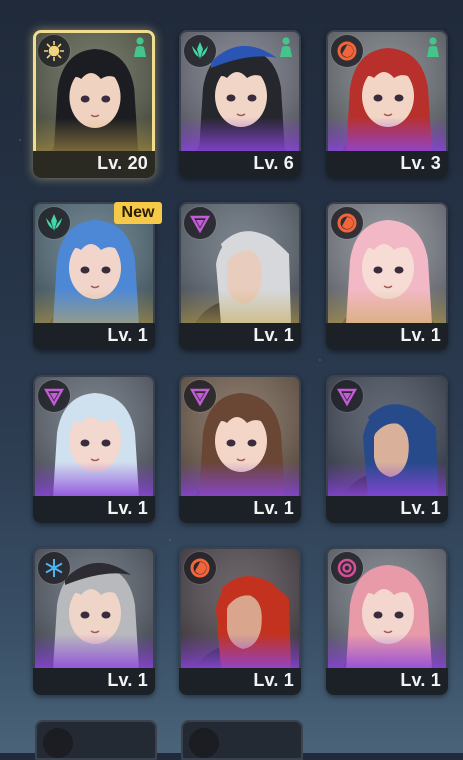 Image resolution: width=463 pixels, height=760 pixels. I want to click on level-label: Lv. 20, so click(122, 163).